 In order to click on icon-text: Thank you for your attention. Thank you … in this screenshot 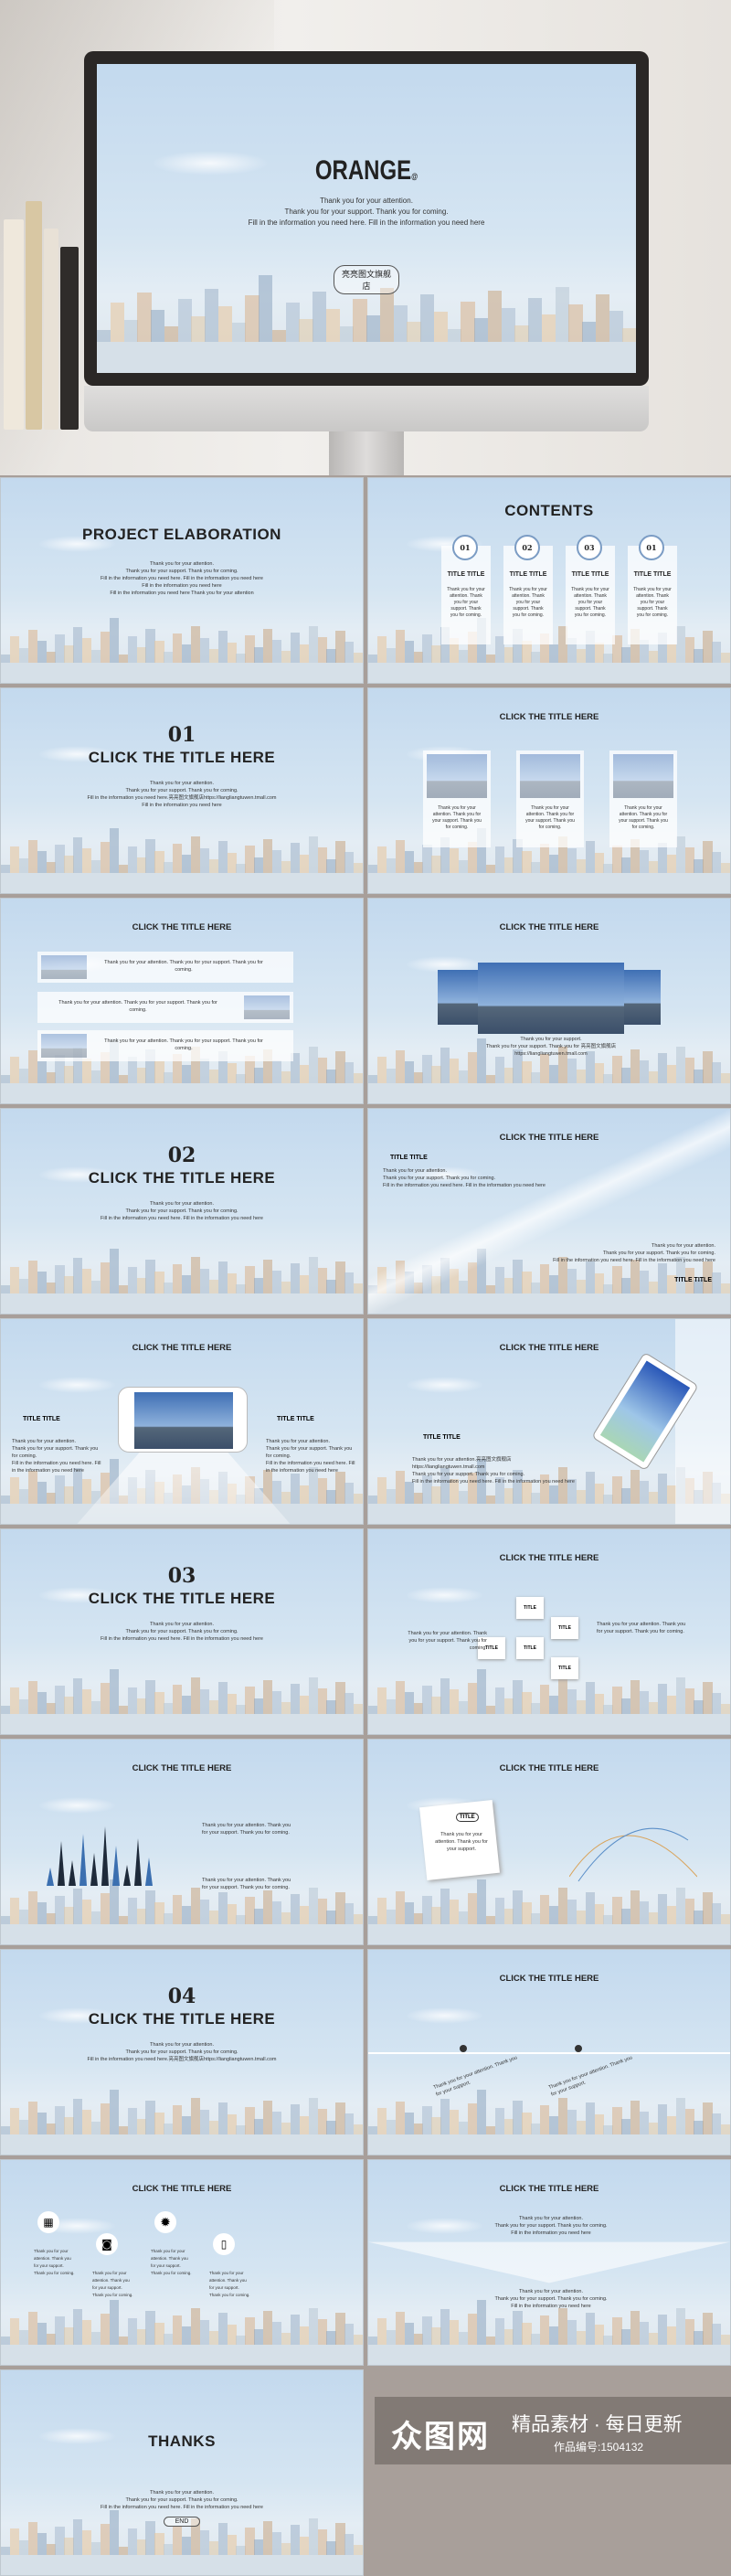, I will do `click(171, 2262)`.